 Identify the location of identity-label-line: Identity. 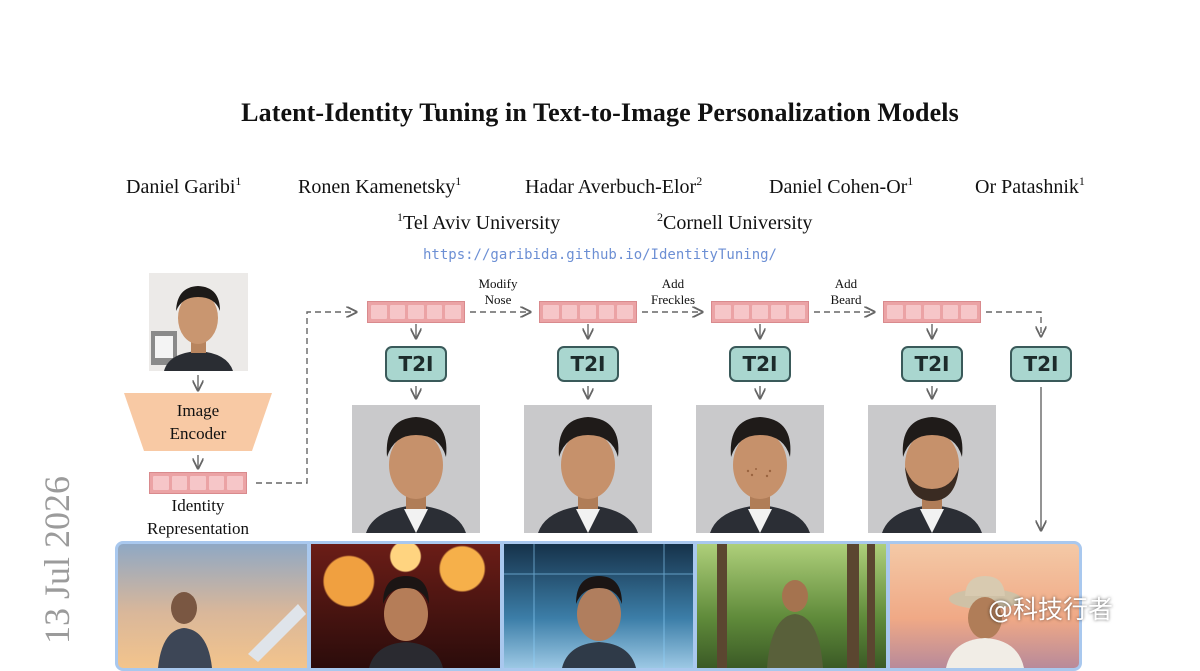
(198, 505).